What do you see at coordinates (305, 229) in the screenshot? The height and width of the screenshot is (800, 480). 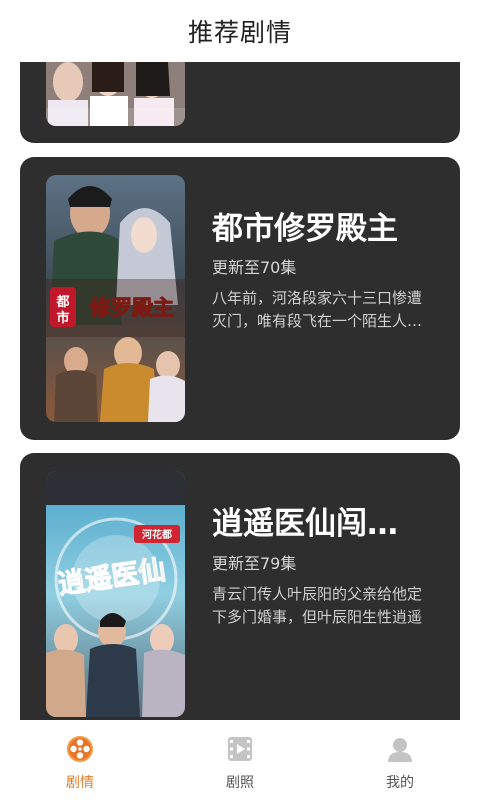 I see `drama-title: 都市修罗殿主` at bounding box center [305, 229].